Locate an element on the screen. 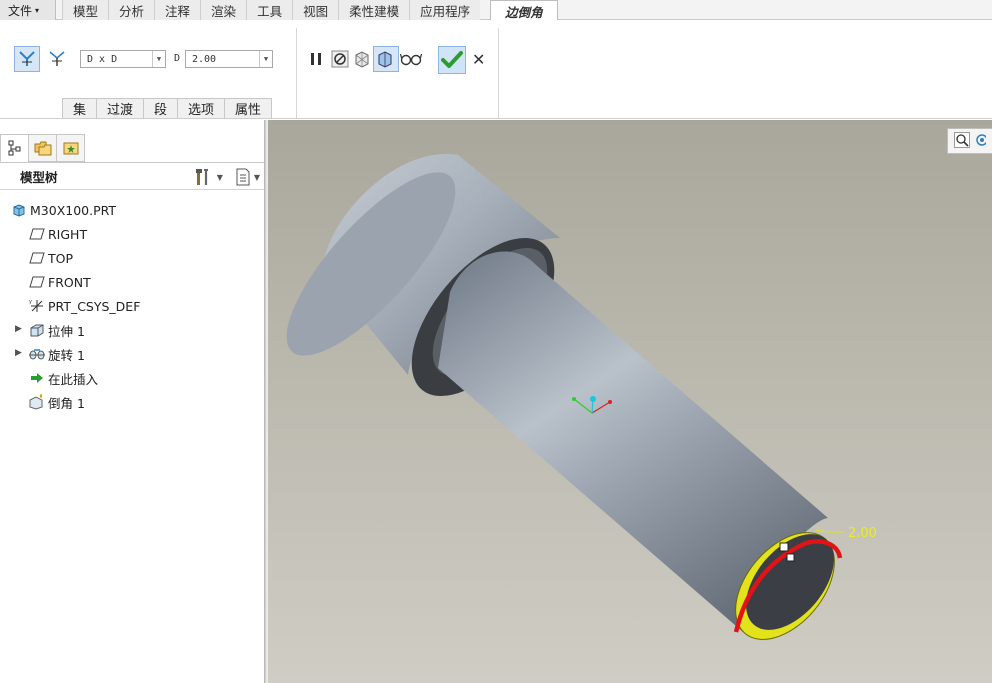  geometry-preview-button is located at coordinates (386, 59).